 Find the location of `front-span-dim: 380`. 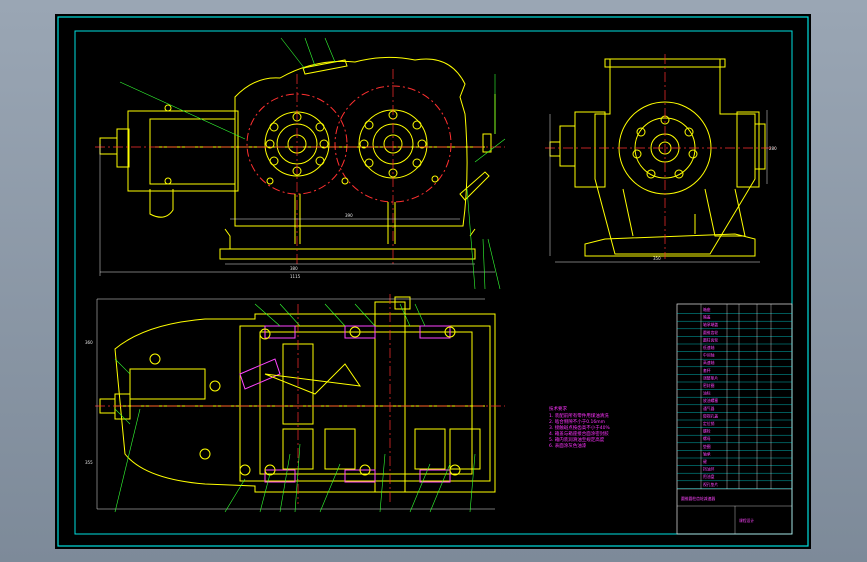

front-span-dim: 380 is located at coordinates (294, 268).